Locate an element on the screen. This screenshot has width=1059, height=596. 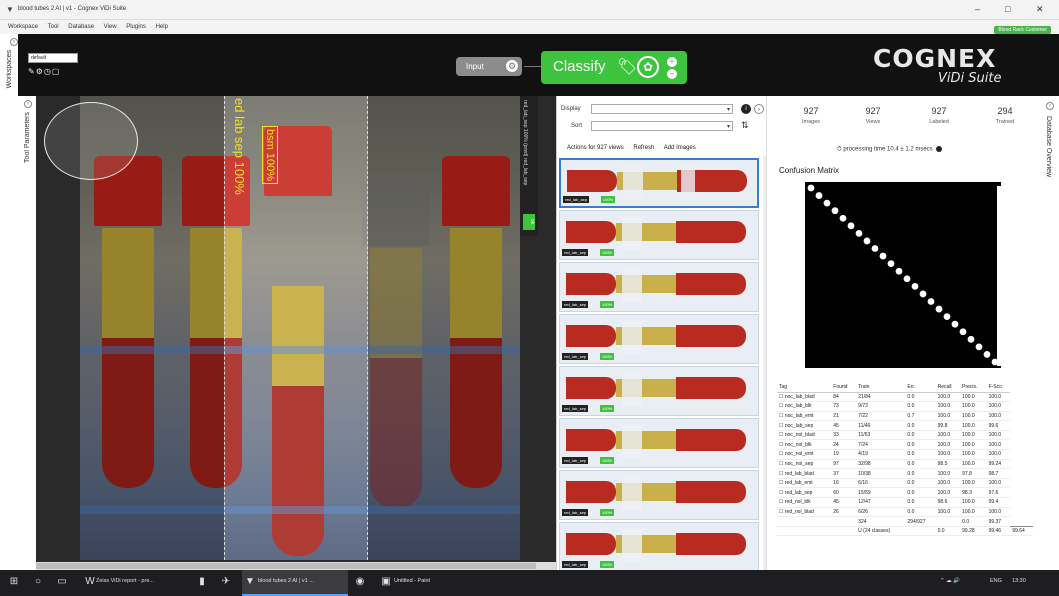
table-row: ☐ noc_nol_blad 33 11/53 0.0 100.0 100.0 100.0 is located at coordinates (905, 435).